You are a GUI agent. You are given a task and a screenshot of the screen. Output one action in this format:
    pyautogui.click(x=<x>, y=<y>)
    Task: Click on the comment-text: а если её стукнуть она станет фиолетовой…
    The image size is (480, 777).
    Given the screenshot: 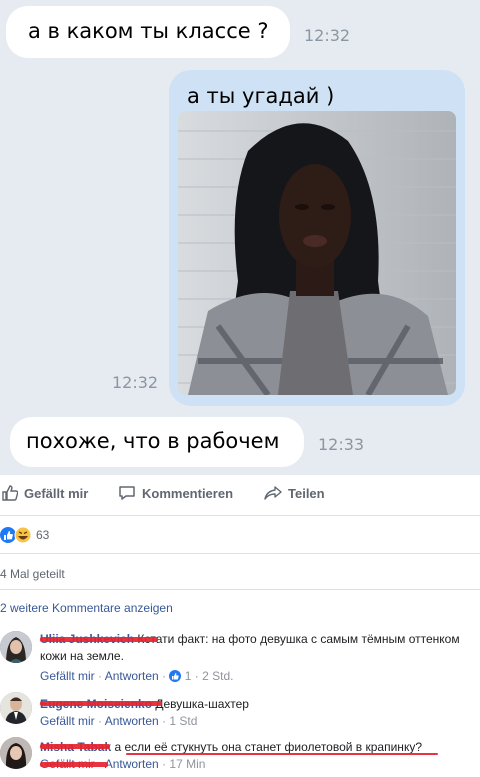 What is the action you would take?
    pyautogui.click(x=268, y=747)
    